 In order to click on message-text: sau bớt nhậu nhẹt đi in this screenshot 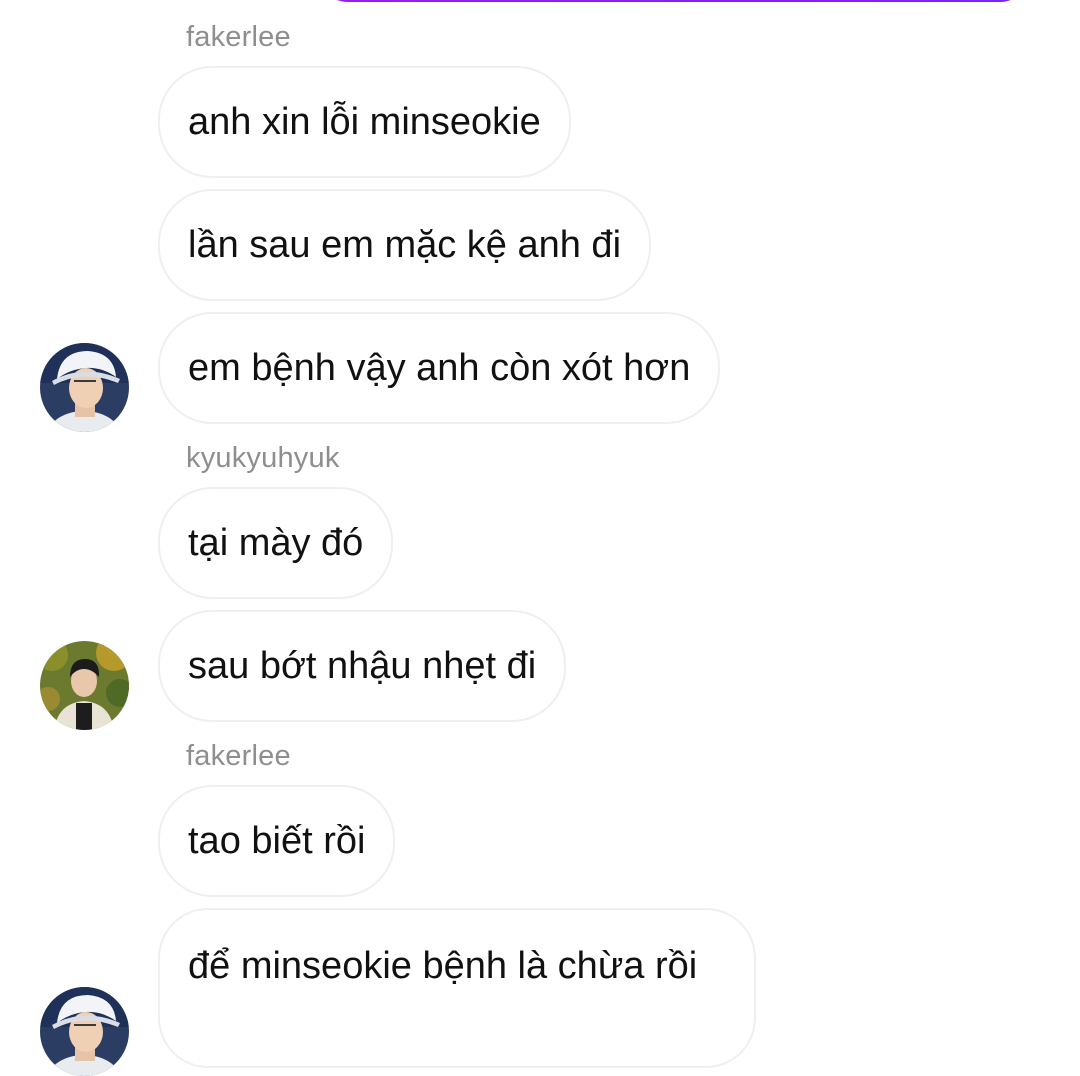, I will do `click(362, 666)`.